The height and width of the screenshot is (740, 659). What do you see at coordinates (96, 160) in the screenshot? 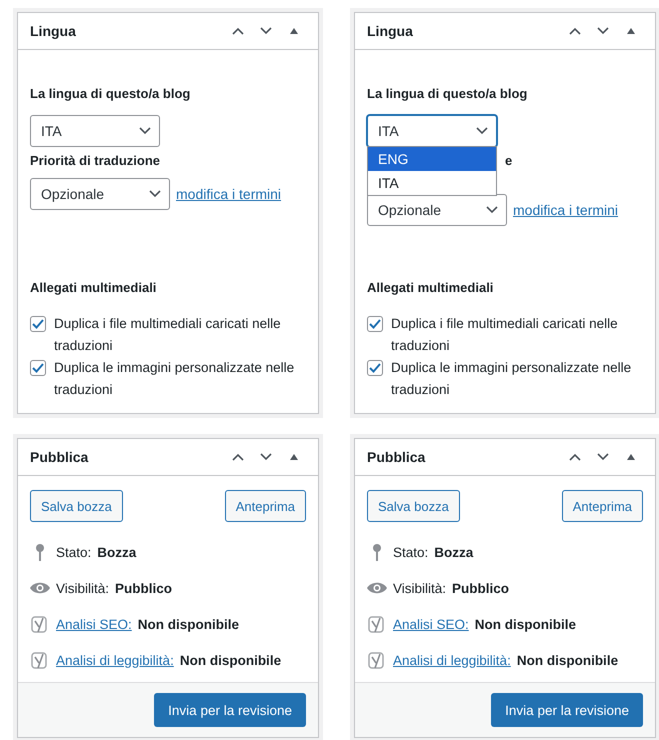
I see `field-label: Priorità di traduzione` at bounding box center [96, 160].